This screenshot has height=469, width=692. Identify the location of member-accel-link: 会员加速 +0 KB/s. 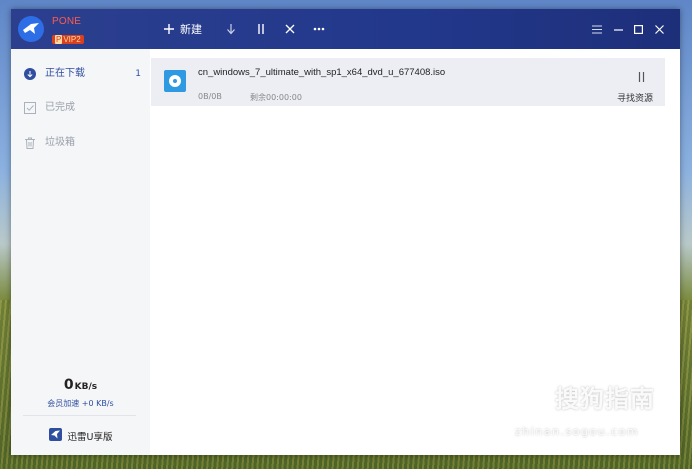
(80, 403).